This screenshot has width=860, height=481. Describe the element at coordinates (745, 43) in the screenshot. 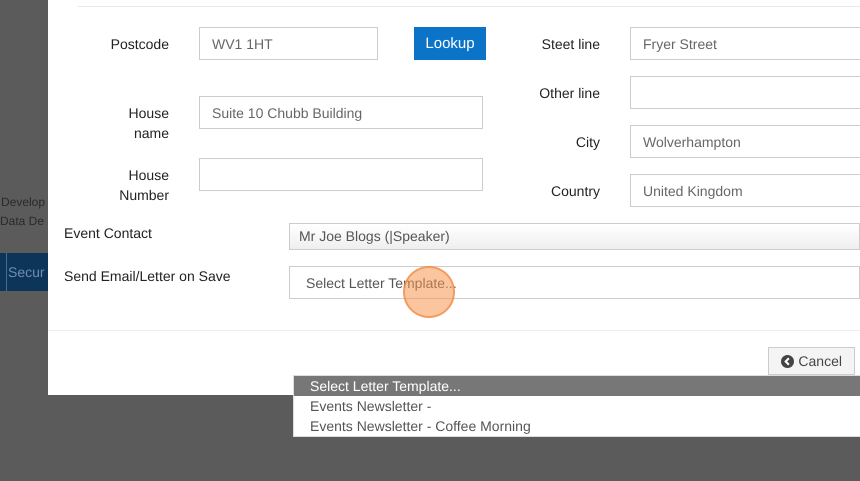

I see `input-field: Fryer Street` at that location.